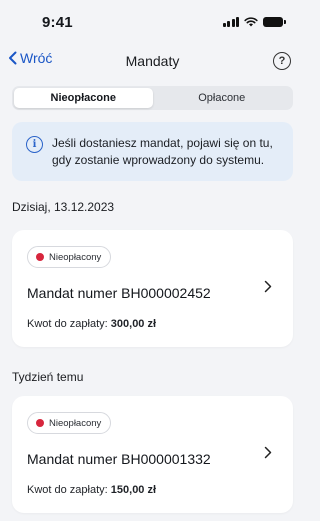 This screenshot has width=320, height=521. What do you see at coordinates (48, 377) in the screenshot?
I see `section-label-last-week: Tydzień temu` at bounding box center [48, 377].